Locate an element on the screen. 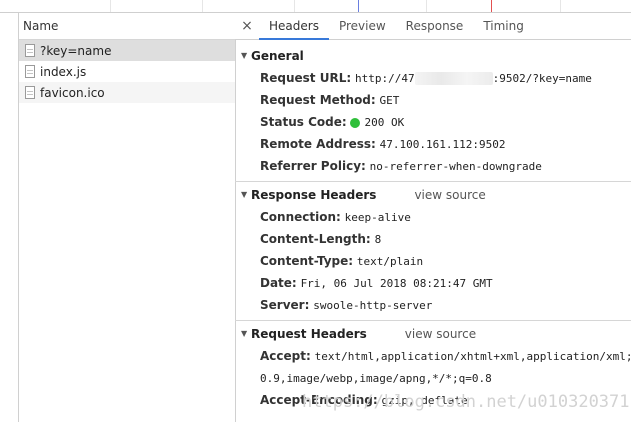  tab-preview: Preview is located at coordinates (362, 26).